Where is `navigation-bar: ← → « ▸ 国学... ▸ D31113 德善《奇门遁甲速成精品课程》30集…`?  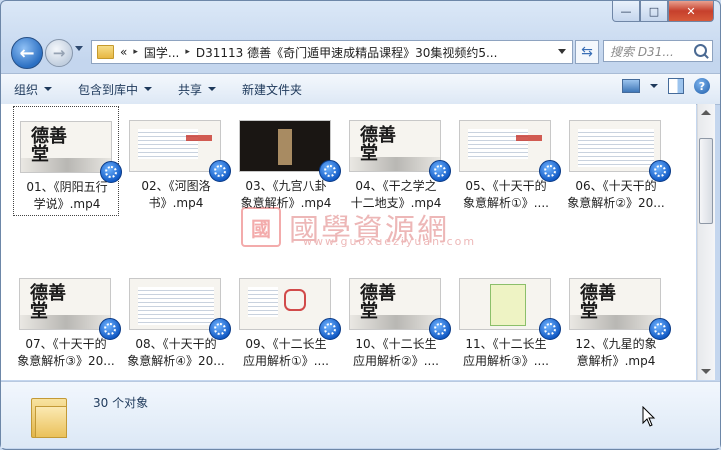
navigation-bar: ← → « ▸ 国学... ▸ D31113 德善《奇门遁甲速成精品课程》30集… is located at coordinates (361, 52).